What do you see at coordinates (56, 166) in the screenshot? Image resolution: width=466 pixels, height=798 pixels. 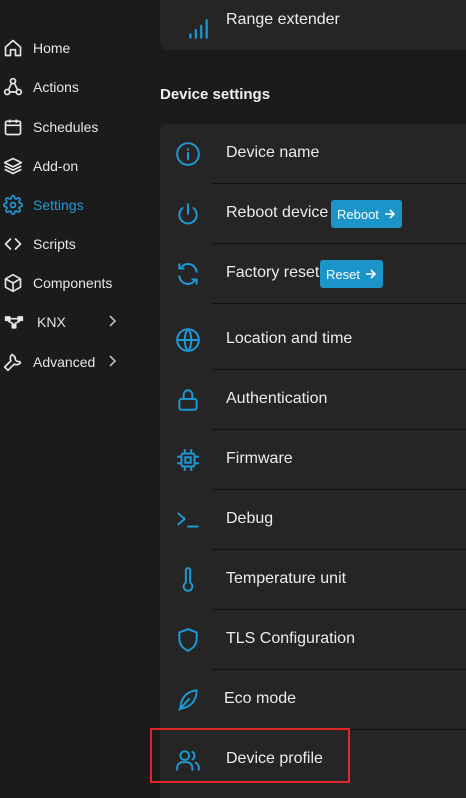 I see `sidebar-item-label: Add-on` at bounding box center [56, 166].